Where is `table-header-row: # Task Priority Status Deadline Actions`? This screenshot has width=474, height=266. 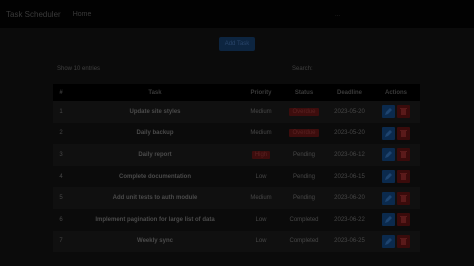 table-header-row: # Task Priority Status Deadline Actions is located at coordinates (236, 92).